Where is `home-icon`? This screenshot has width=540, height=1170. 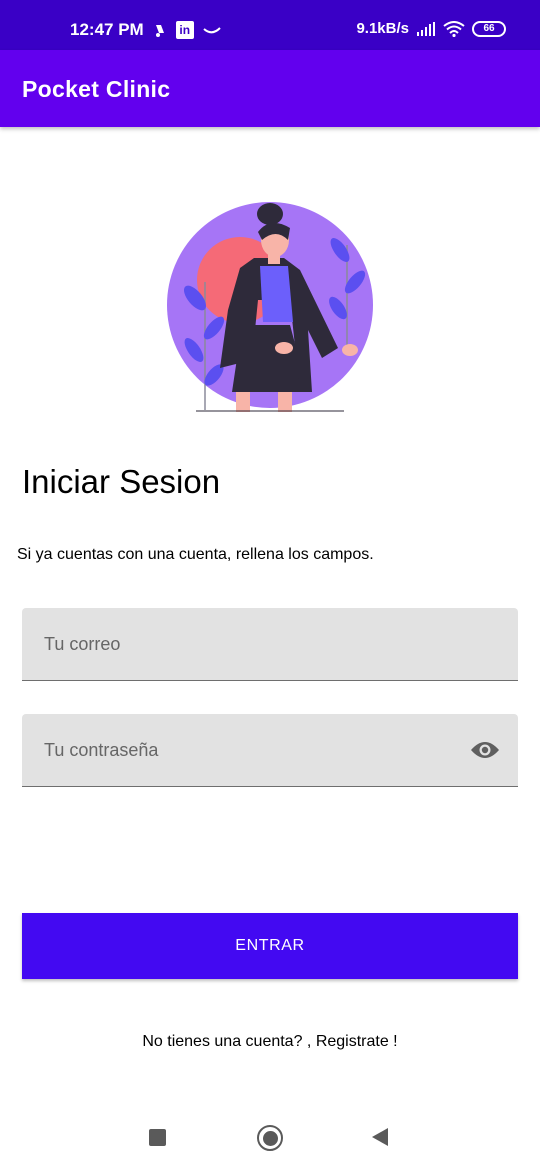 home-icon is located at coordinates (270, 1138).